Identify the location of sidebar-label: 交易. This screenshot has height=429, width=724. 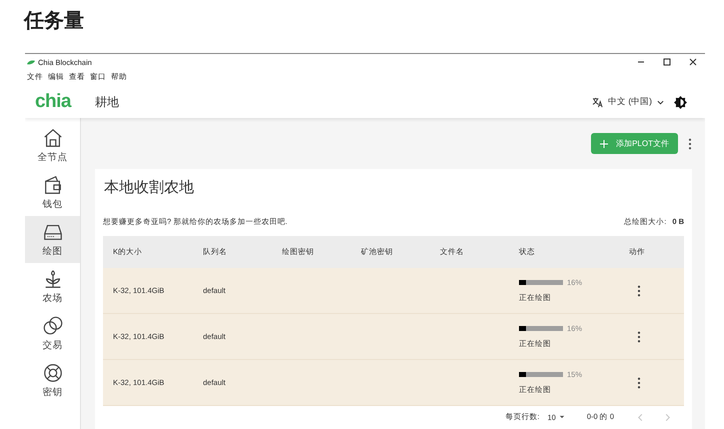
(52, 345).